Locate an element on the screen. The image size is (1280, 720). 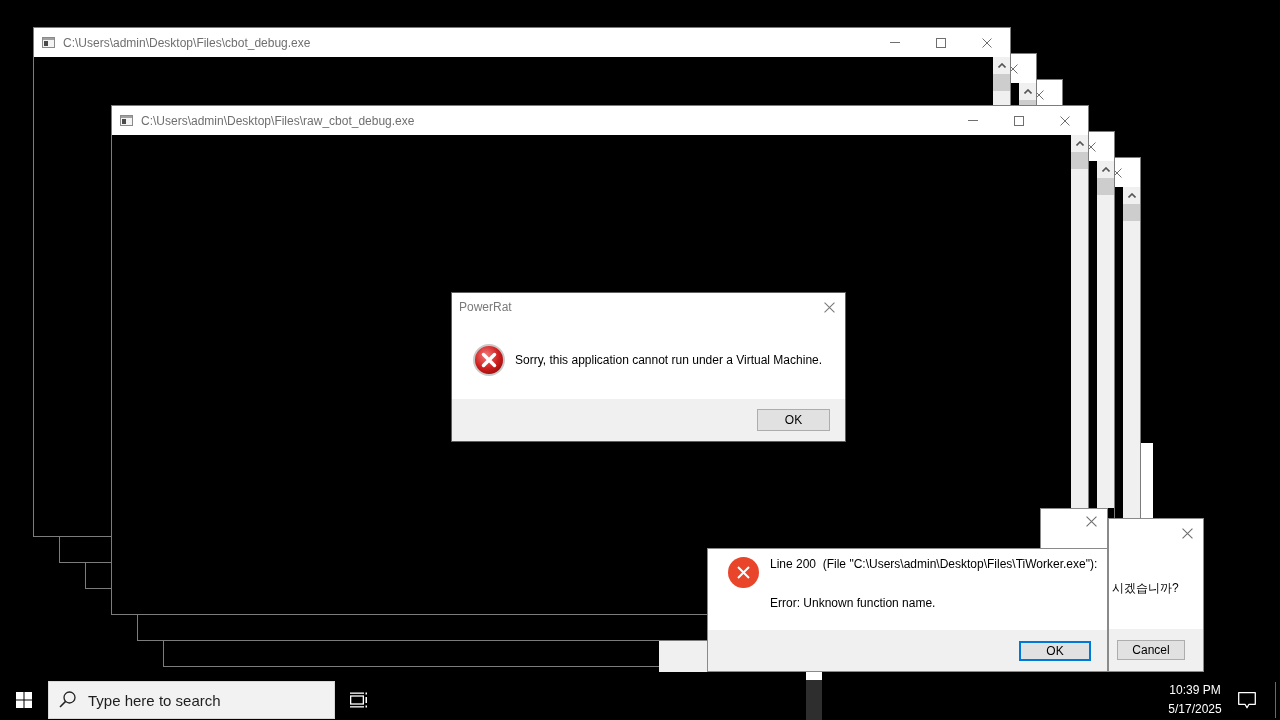
speech-bubble-icon is located at coordinates (1247, 700).